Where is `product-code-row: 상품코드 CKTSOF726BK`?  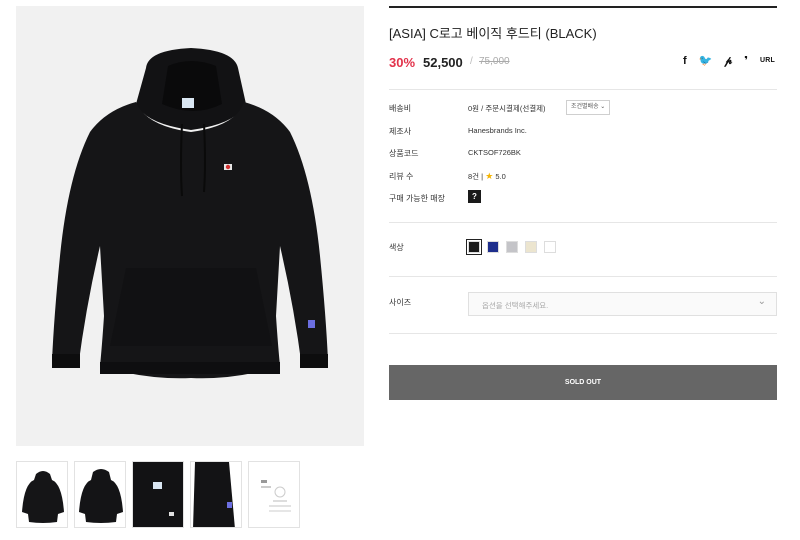 product-code-row: 상품코드 CKTSOF726BK is located at coordinates (583, 155).